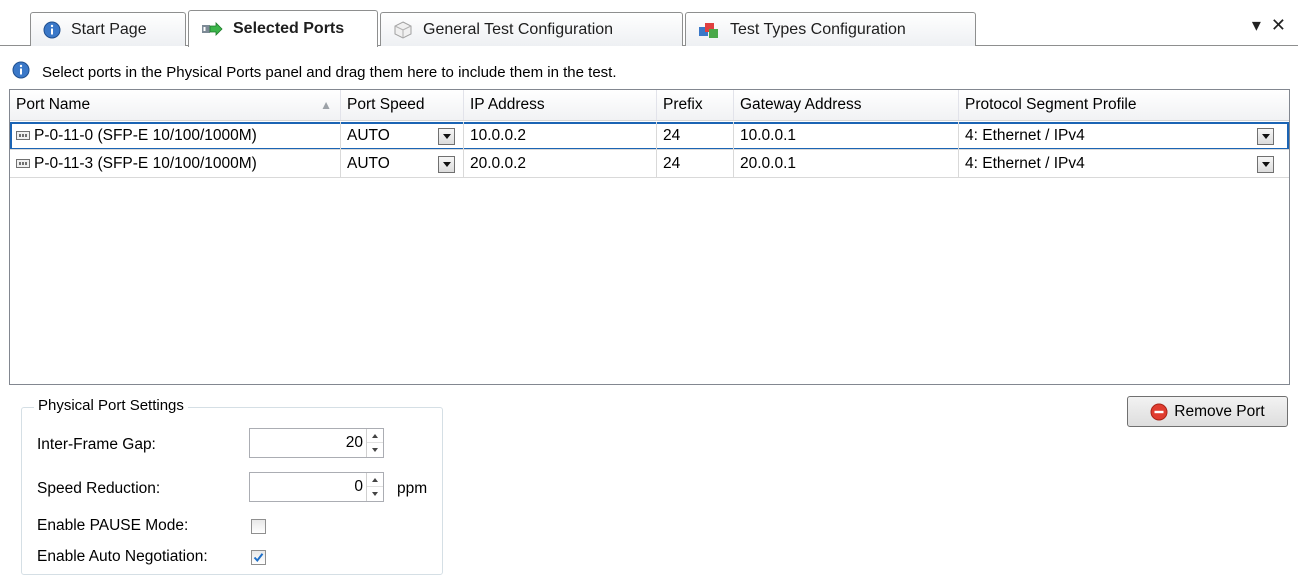 The image size is (1298, 583). I want to click on port-name-cell: P-0-11-3 (SFP-E 10/100/1000M), so click(175, 164).